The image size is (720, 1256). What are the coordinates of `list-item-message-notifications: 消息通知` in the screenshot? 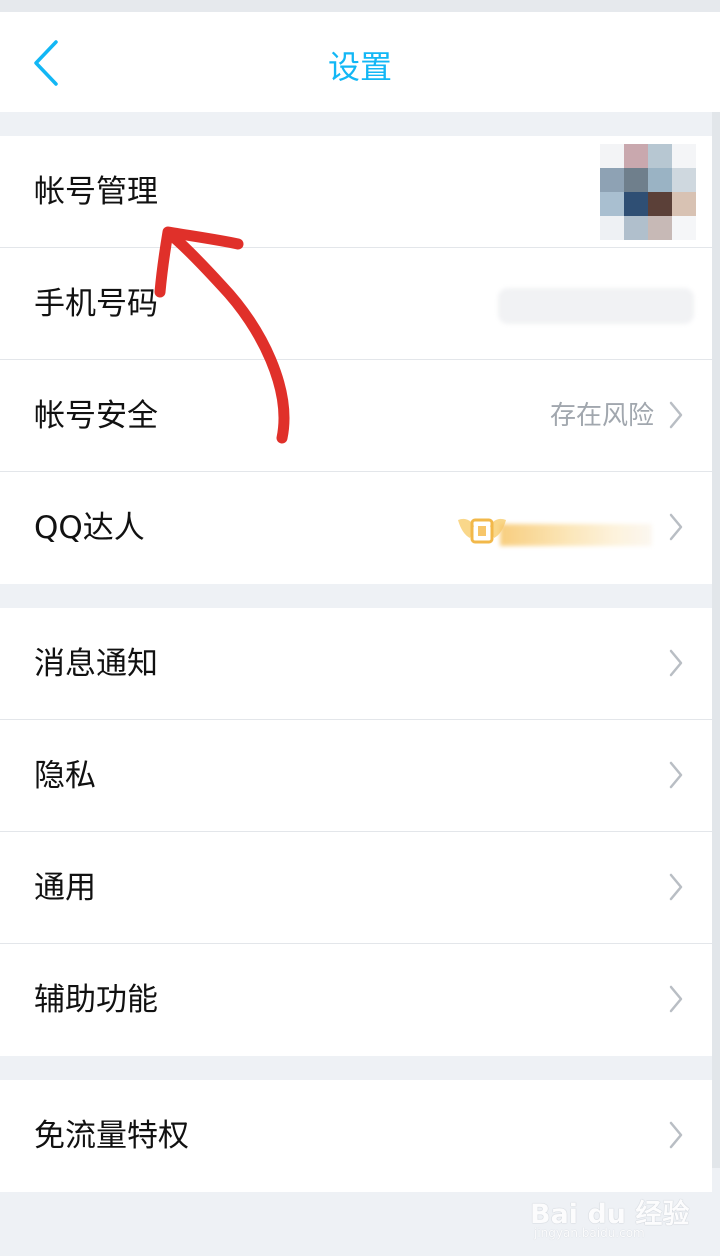 It's located at (356, 664).